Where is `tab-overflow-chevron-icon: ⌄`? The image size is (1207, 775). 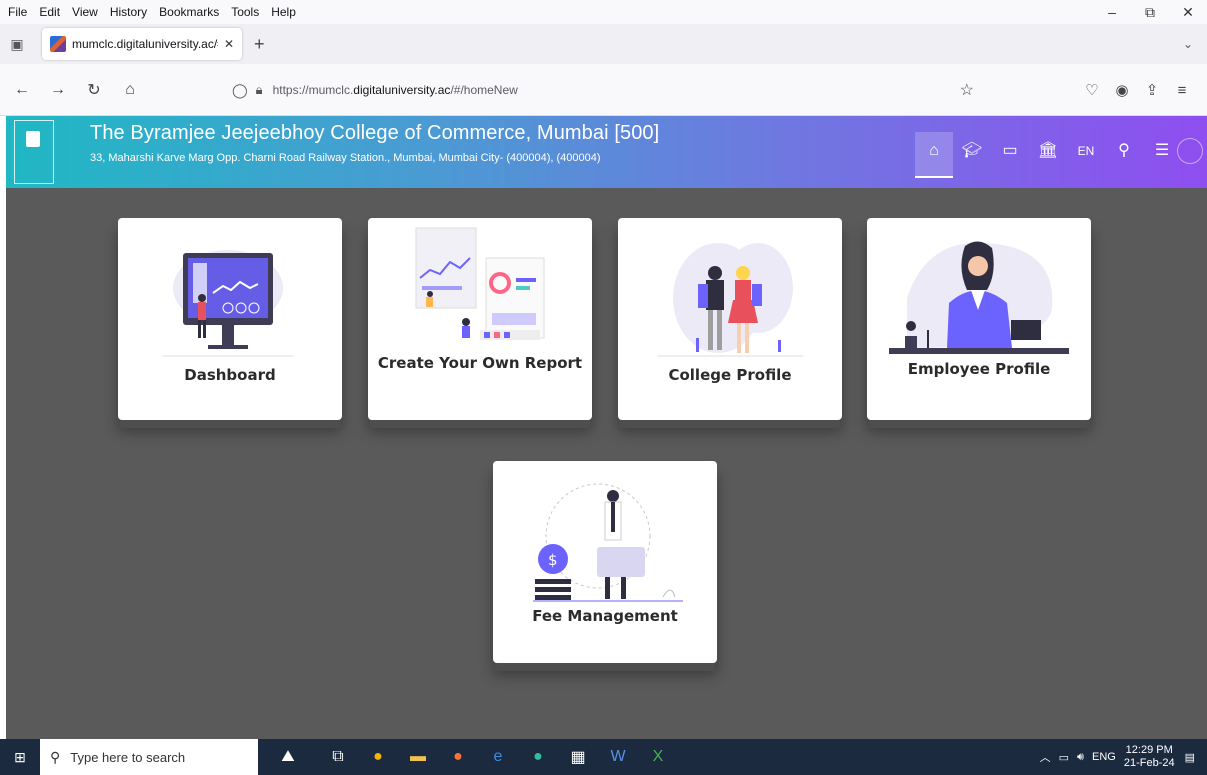
tab-overflow-chevron-icon: ⌄ is located at coordinates (1188, 44).